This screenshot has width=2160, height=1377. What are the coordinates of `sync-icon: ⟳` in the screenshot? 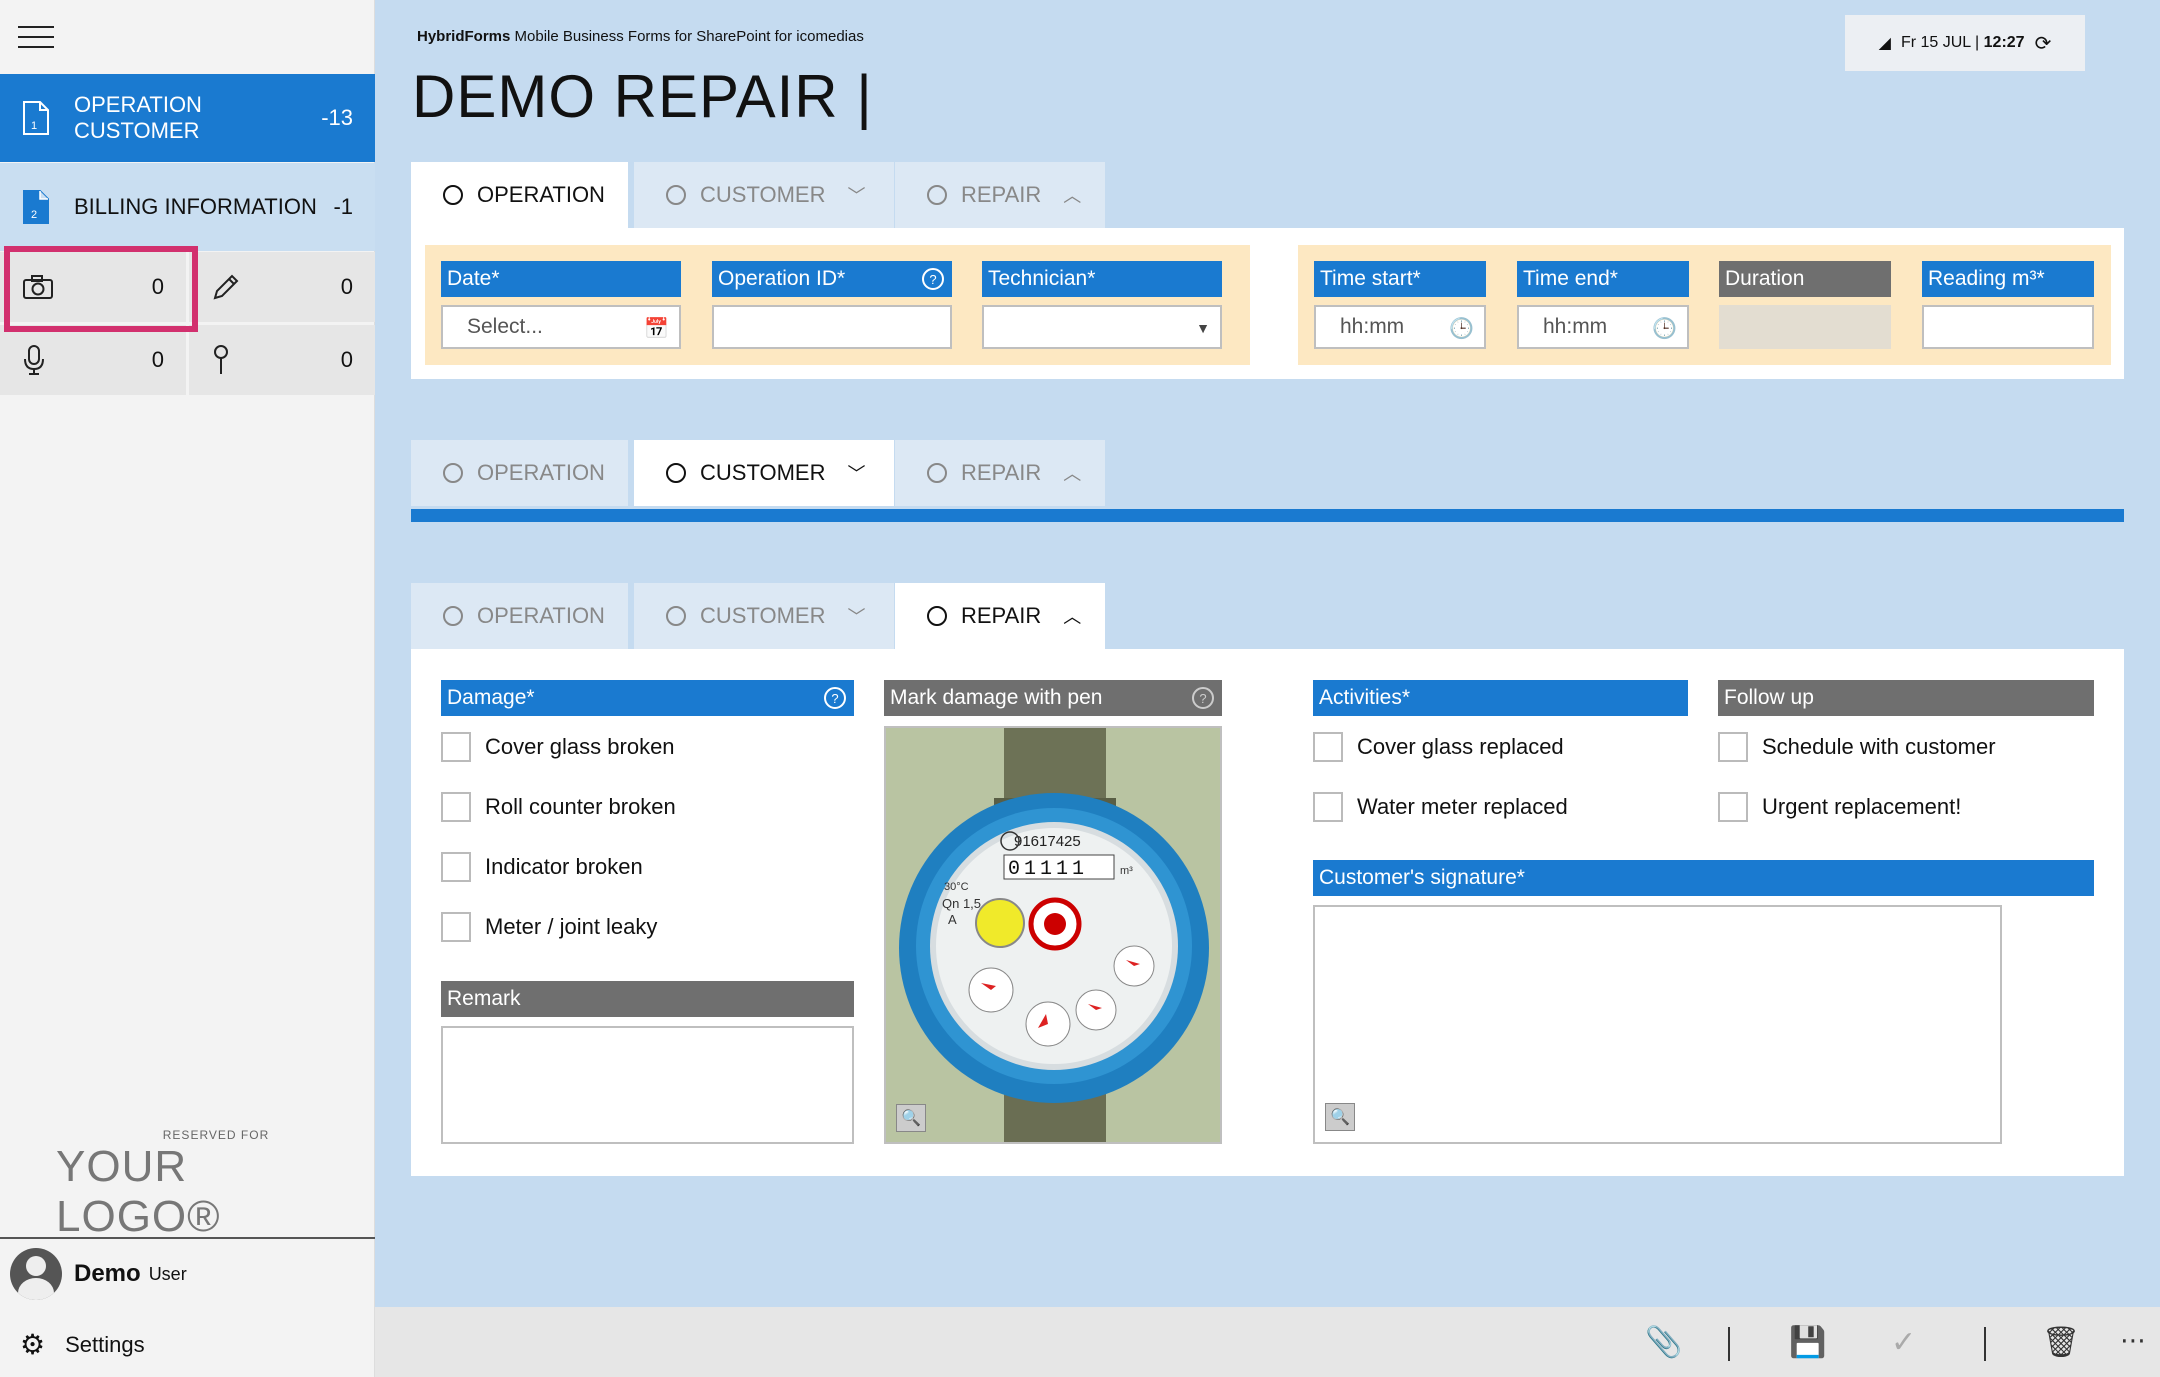 It's located at (2043, 43).